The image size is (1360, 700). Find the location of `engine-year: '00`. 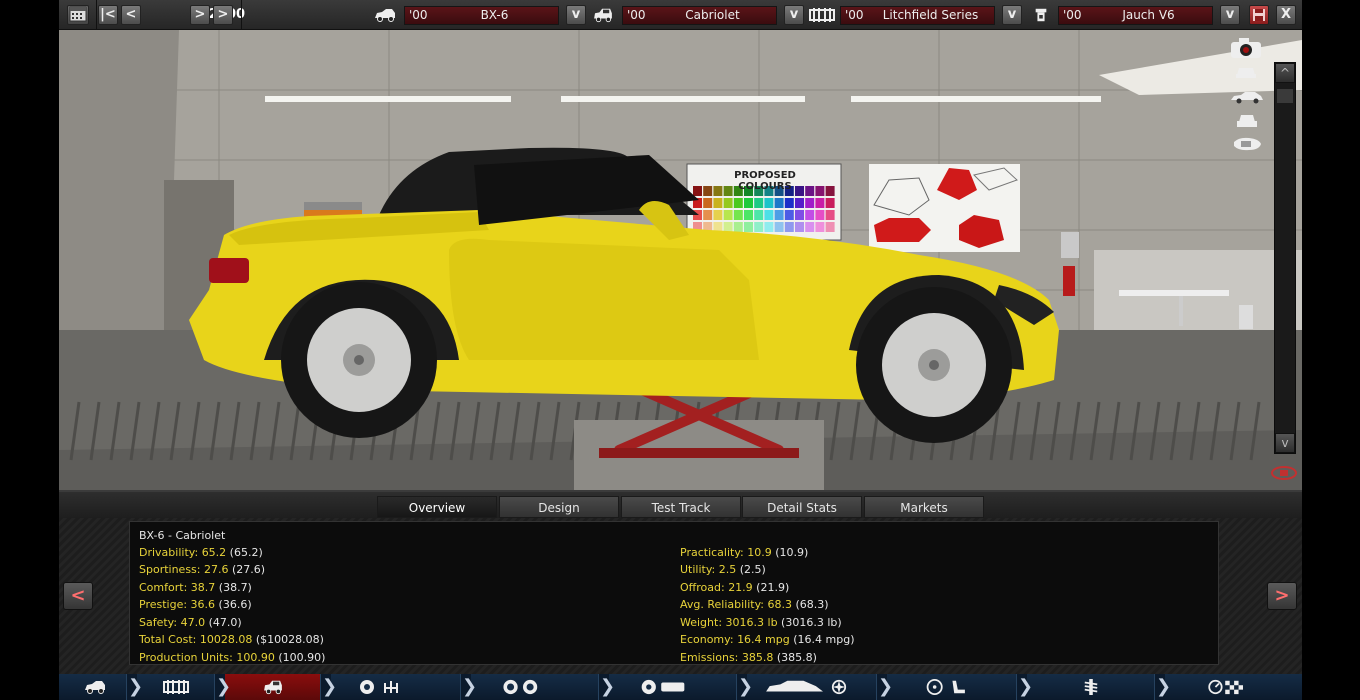

engine-year: '00 is located at coordinates (1072, 15).